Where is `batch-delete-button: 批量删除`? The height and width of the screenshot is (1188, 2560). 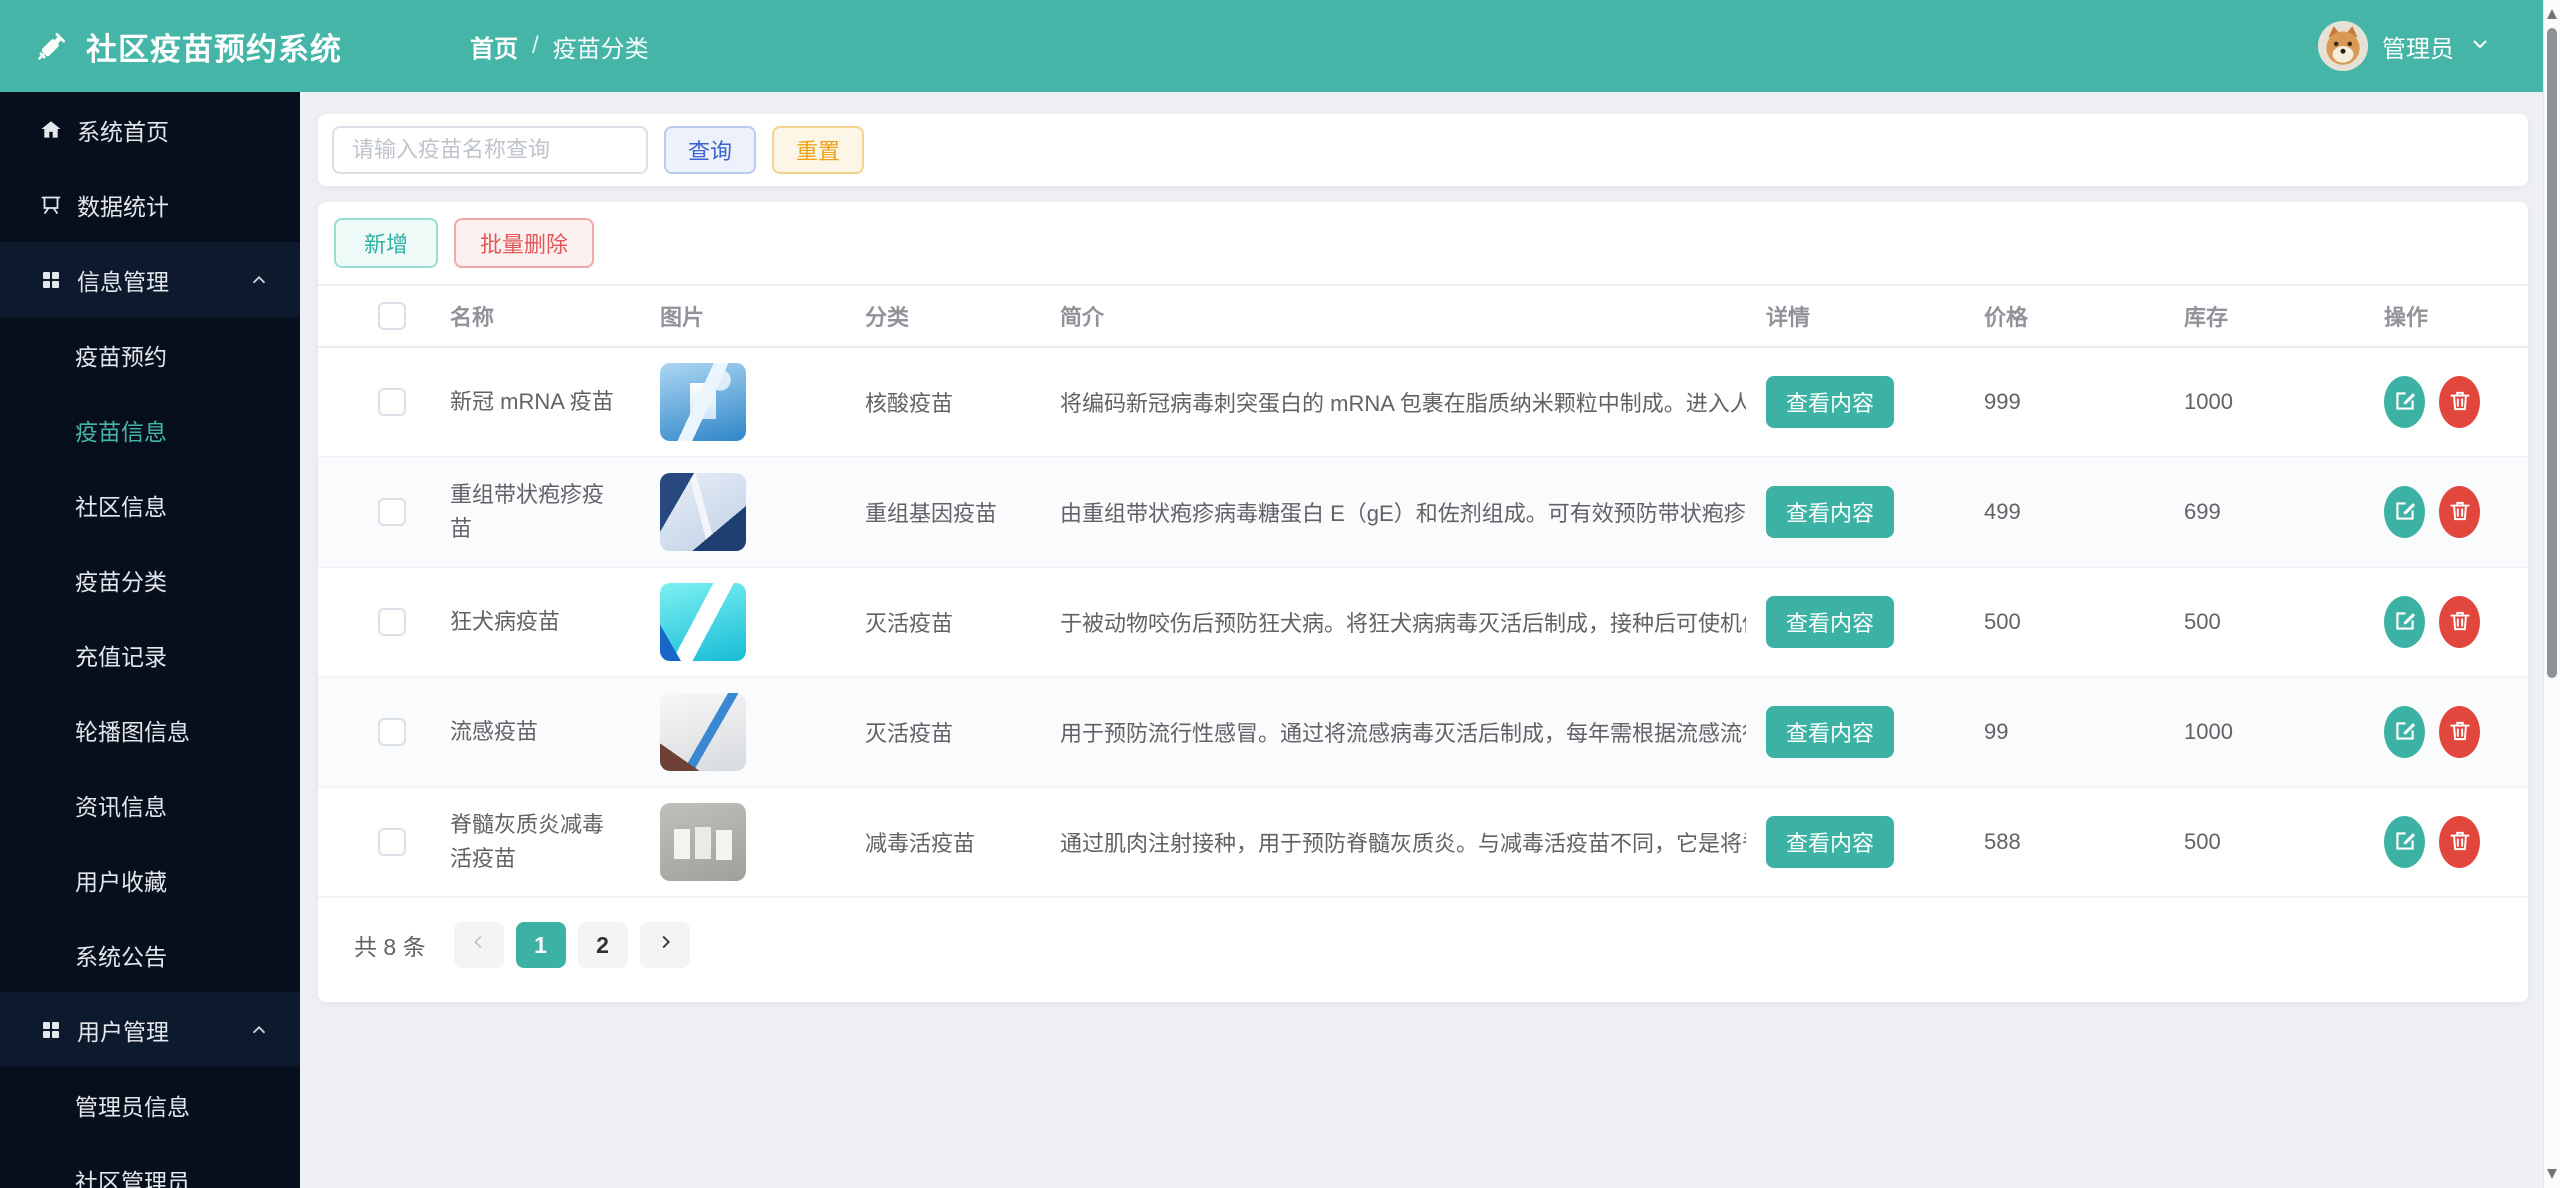
batch-delete-button: 批量删除 is located at coordinates (524, 243).